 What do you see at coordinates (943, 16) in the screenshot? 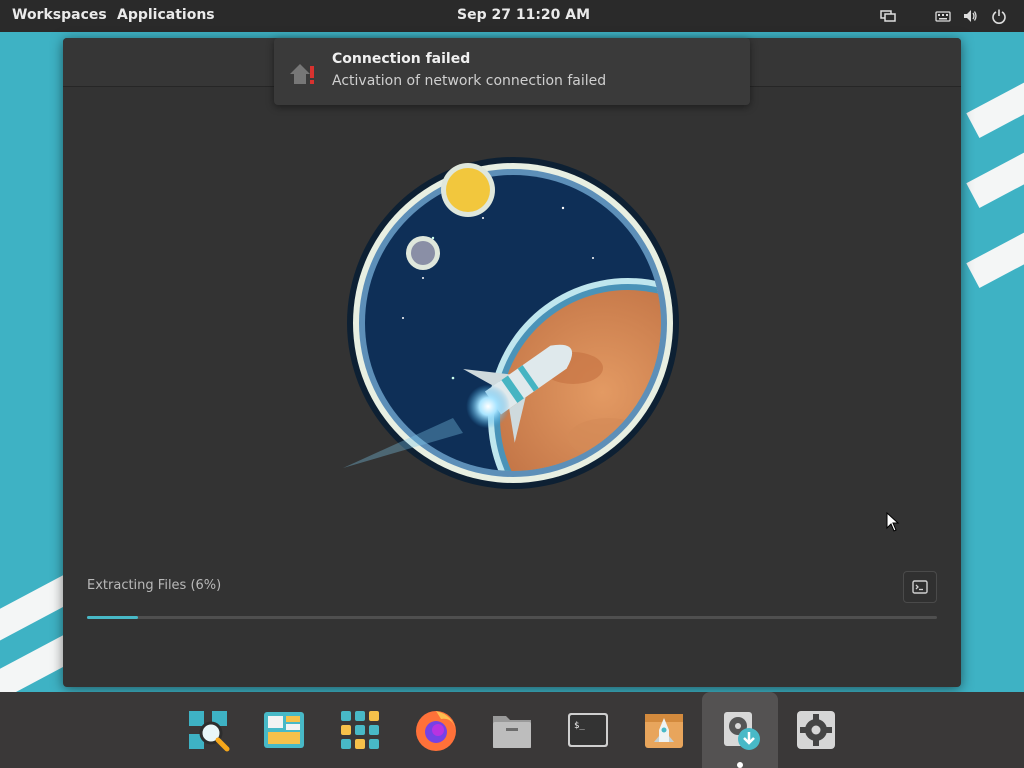
I see `keyboard-icon` at bounding box center [943, 16].